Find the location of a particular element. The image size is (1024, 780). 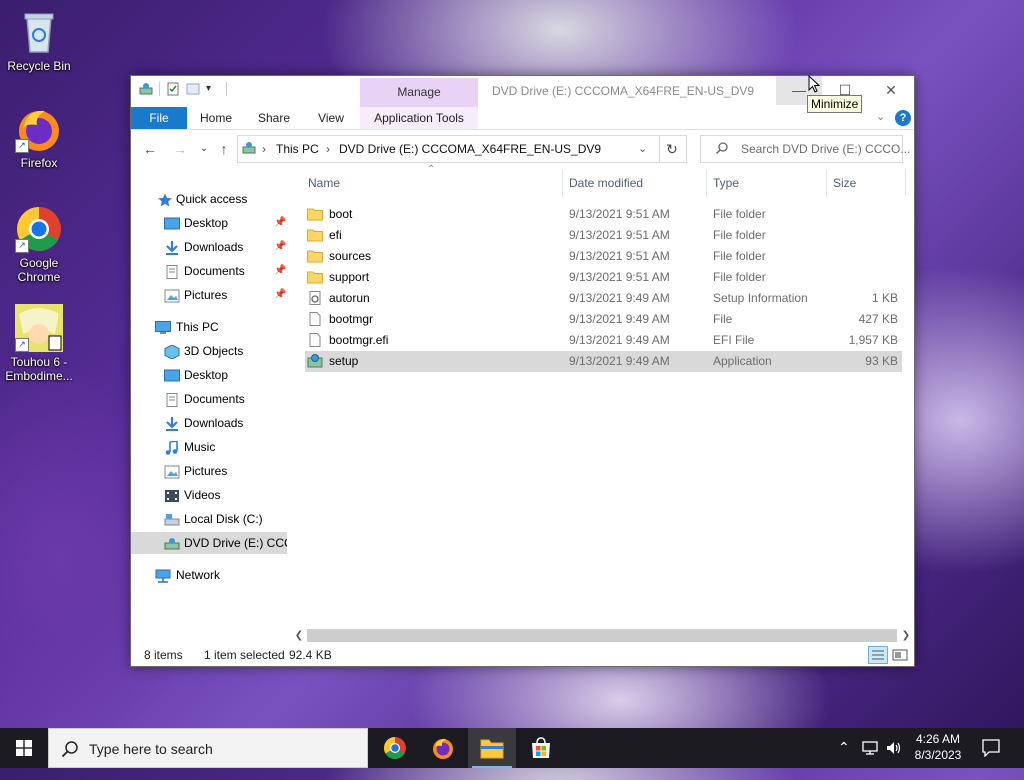

file-row: support 9/13/2021 9:51 AM File folder is located at coordinates (603, 277).